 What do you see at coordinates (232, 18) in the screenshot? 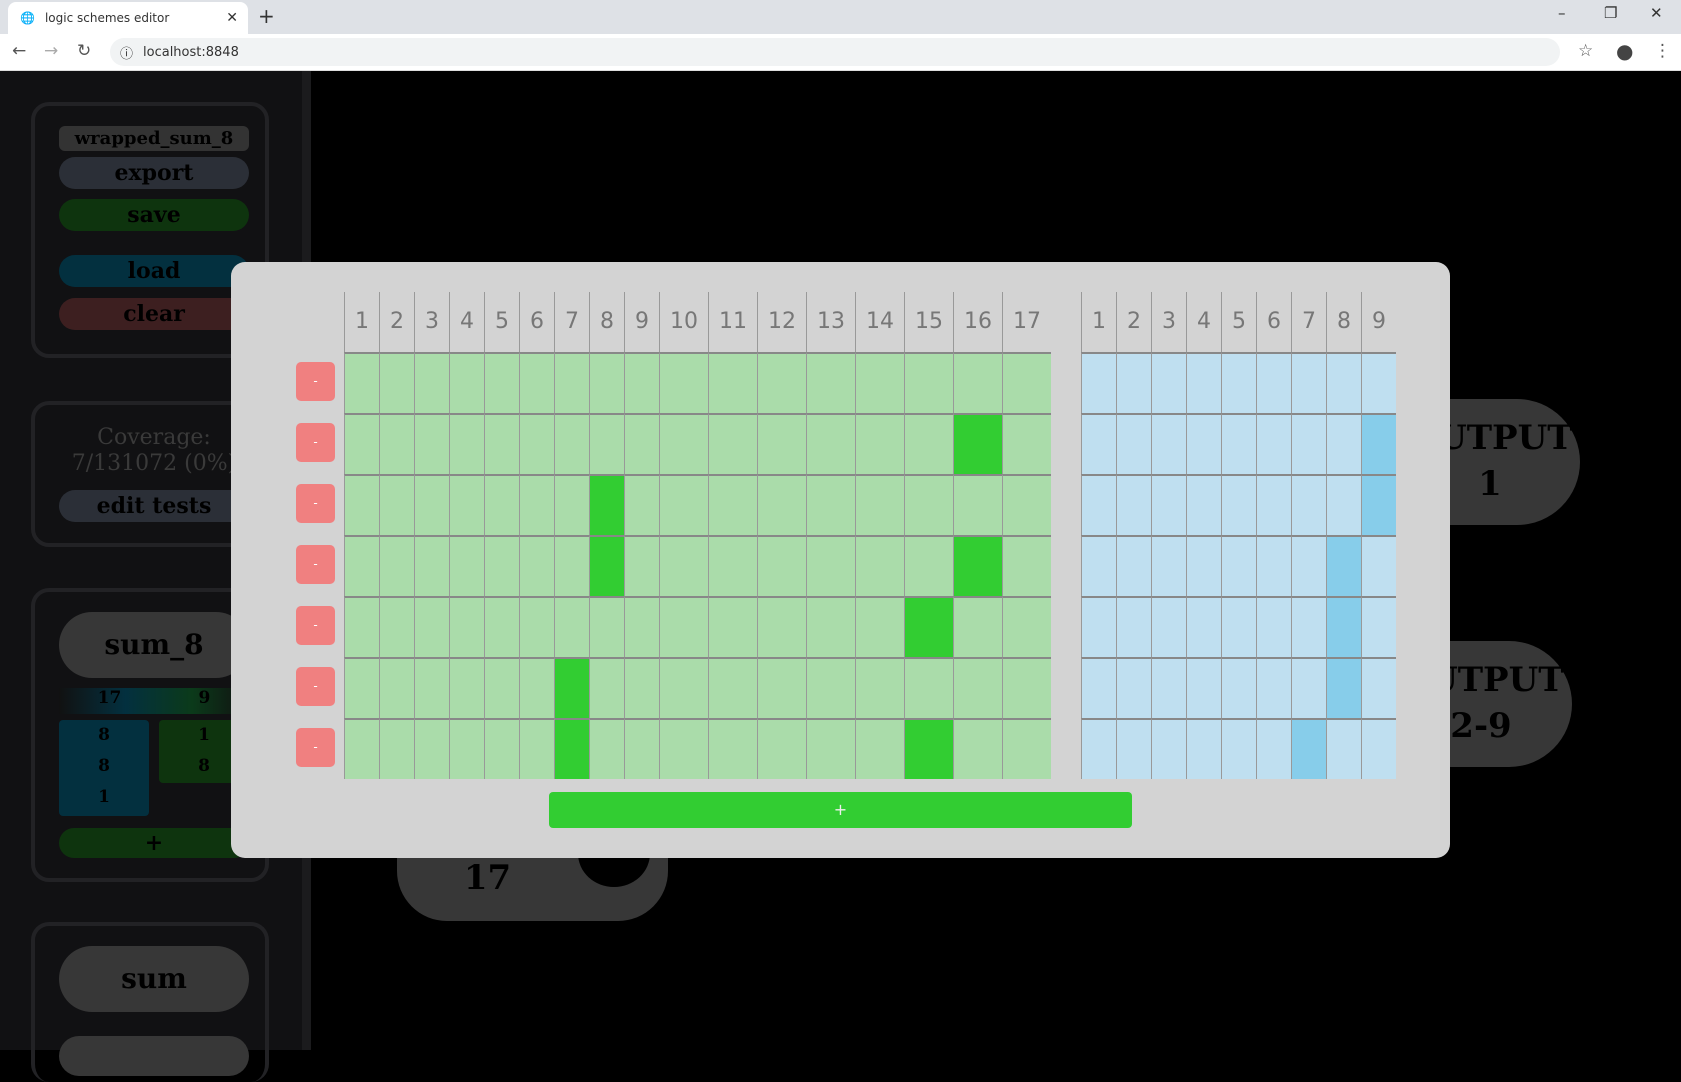
I see `close-tab-icon: ✕` at bounding box center [232, 18].